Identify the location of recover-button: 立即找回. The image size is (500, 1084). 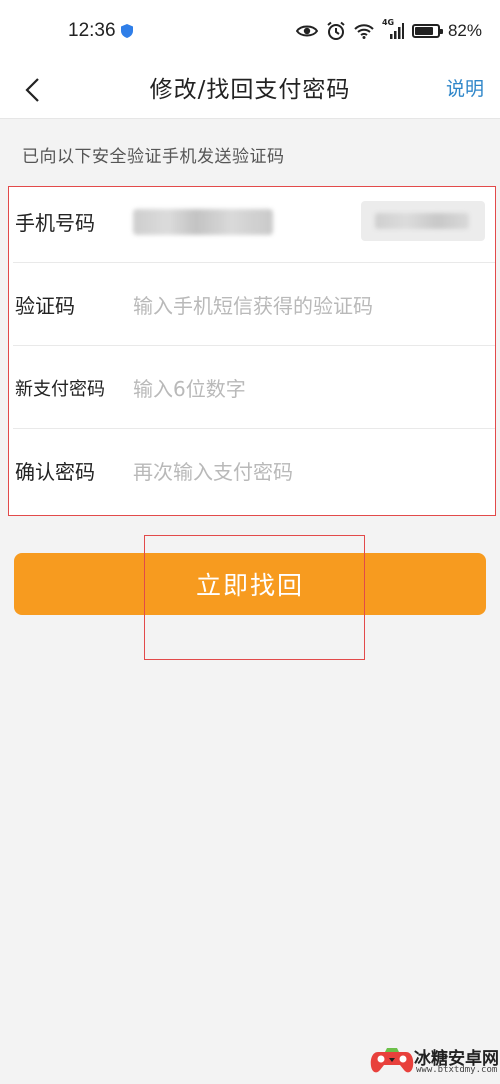
(250, 584).